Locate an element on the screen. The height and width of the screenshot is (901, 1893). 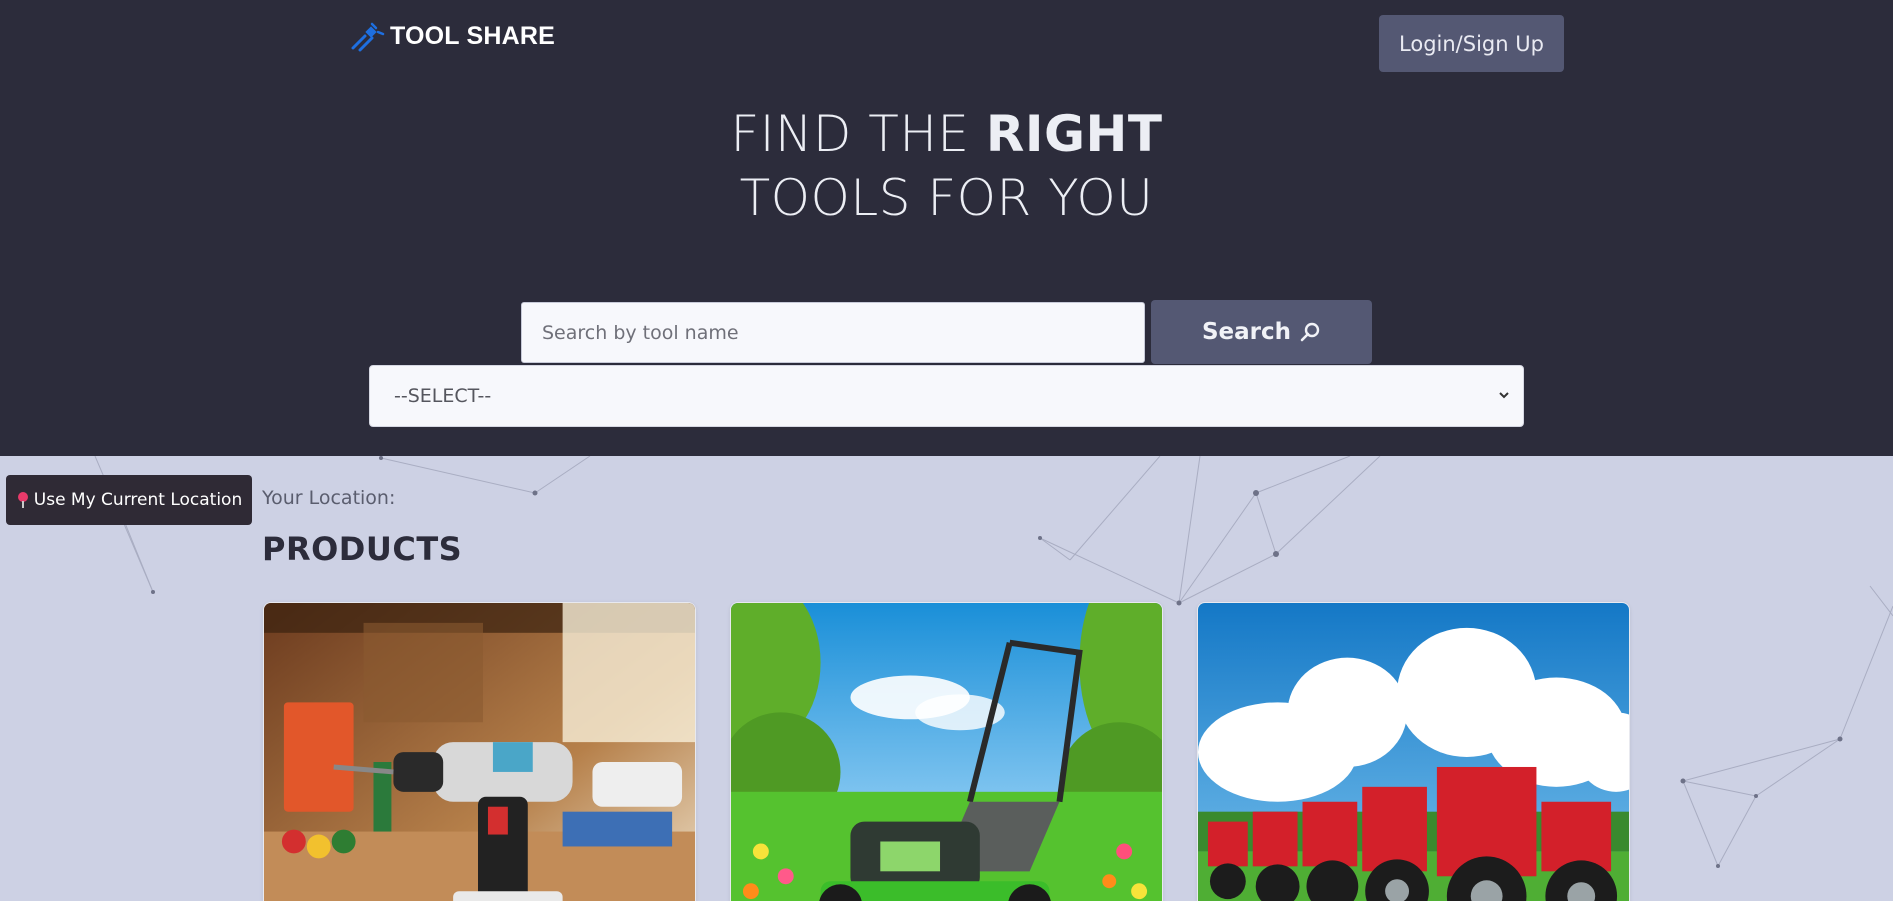
product-card-lawn-mower is located at coordinates (946, 751).